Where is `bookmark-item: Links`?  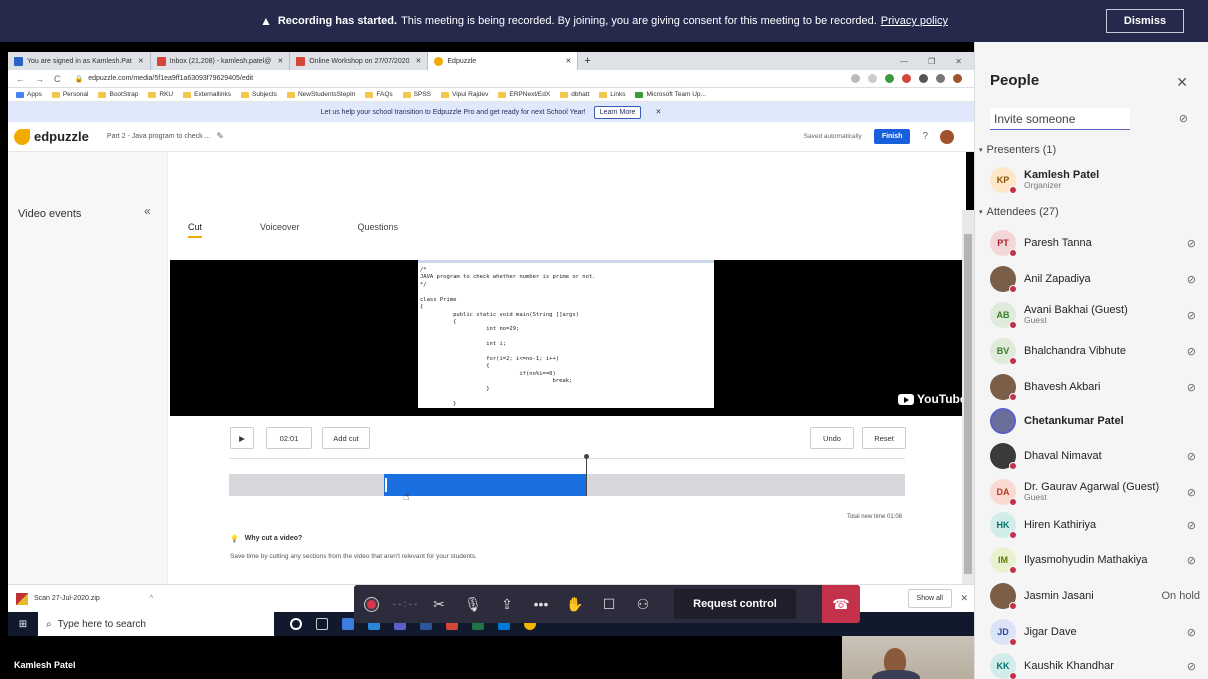
bookmark-item: Links is located at coordinates (612, 94).